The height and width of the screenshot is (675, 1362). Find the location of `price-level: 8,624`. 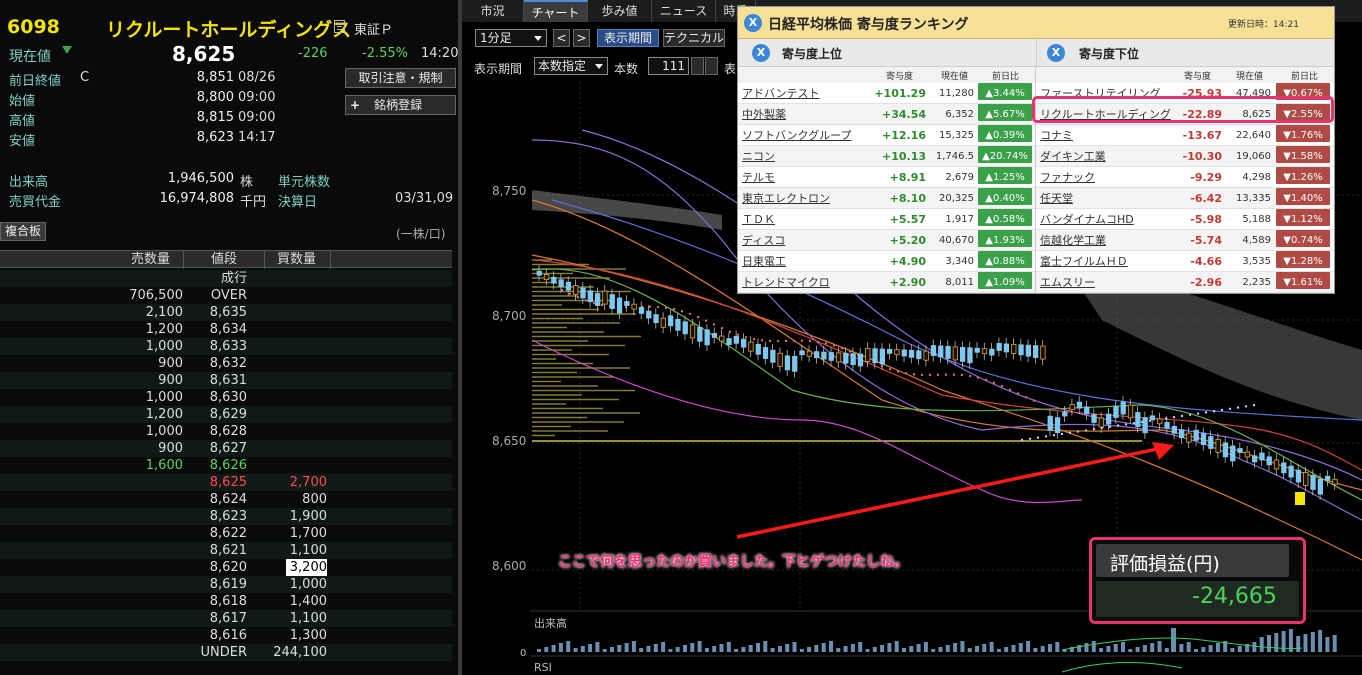

price-level: 8,624 is located at coordinates (215, 499).